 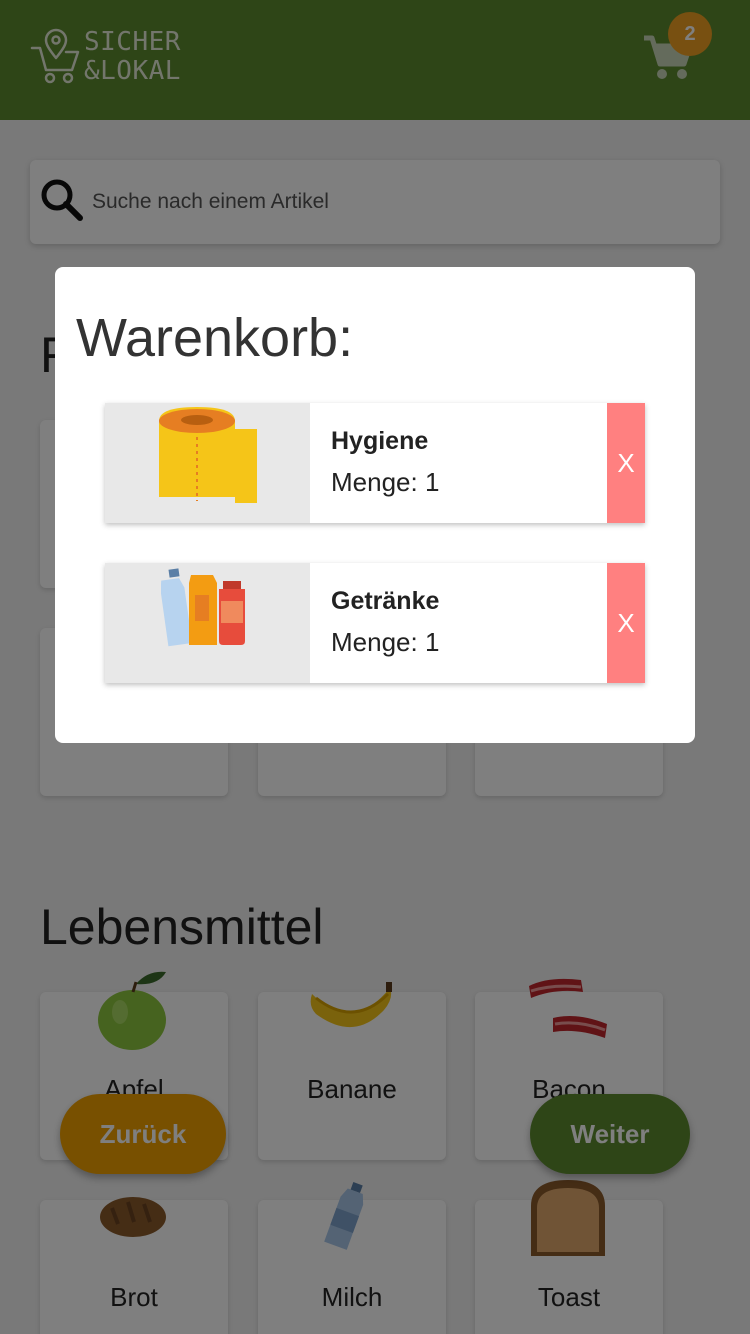 What do you see at coordinates (385, 601) in the screenshot?
I see `cart-item-name: Getränke` at bounding box center [385, 601].